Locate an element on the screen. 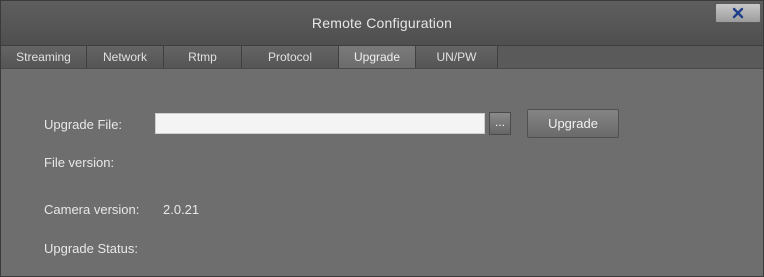 This screenshot has width=764, height=277. tab-streaming: Streaming is located at coordinates (44, 57).